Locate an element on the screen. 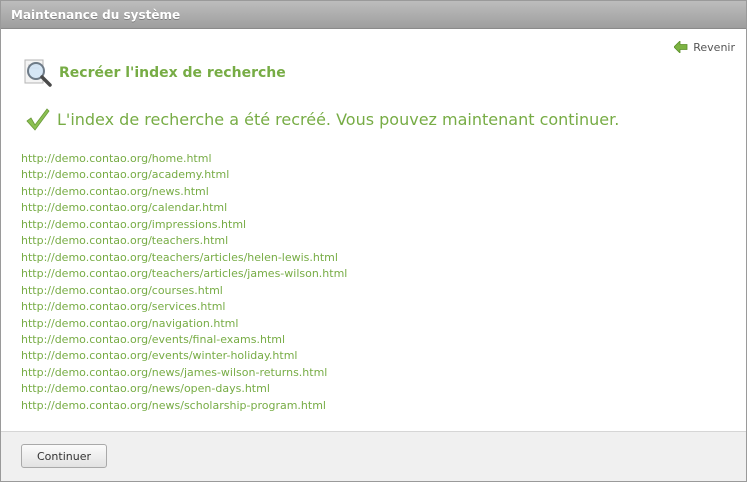  section-heading: Recréer l'index de recherche is located at coordinates (154, 73).